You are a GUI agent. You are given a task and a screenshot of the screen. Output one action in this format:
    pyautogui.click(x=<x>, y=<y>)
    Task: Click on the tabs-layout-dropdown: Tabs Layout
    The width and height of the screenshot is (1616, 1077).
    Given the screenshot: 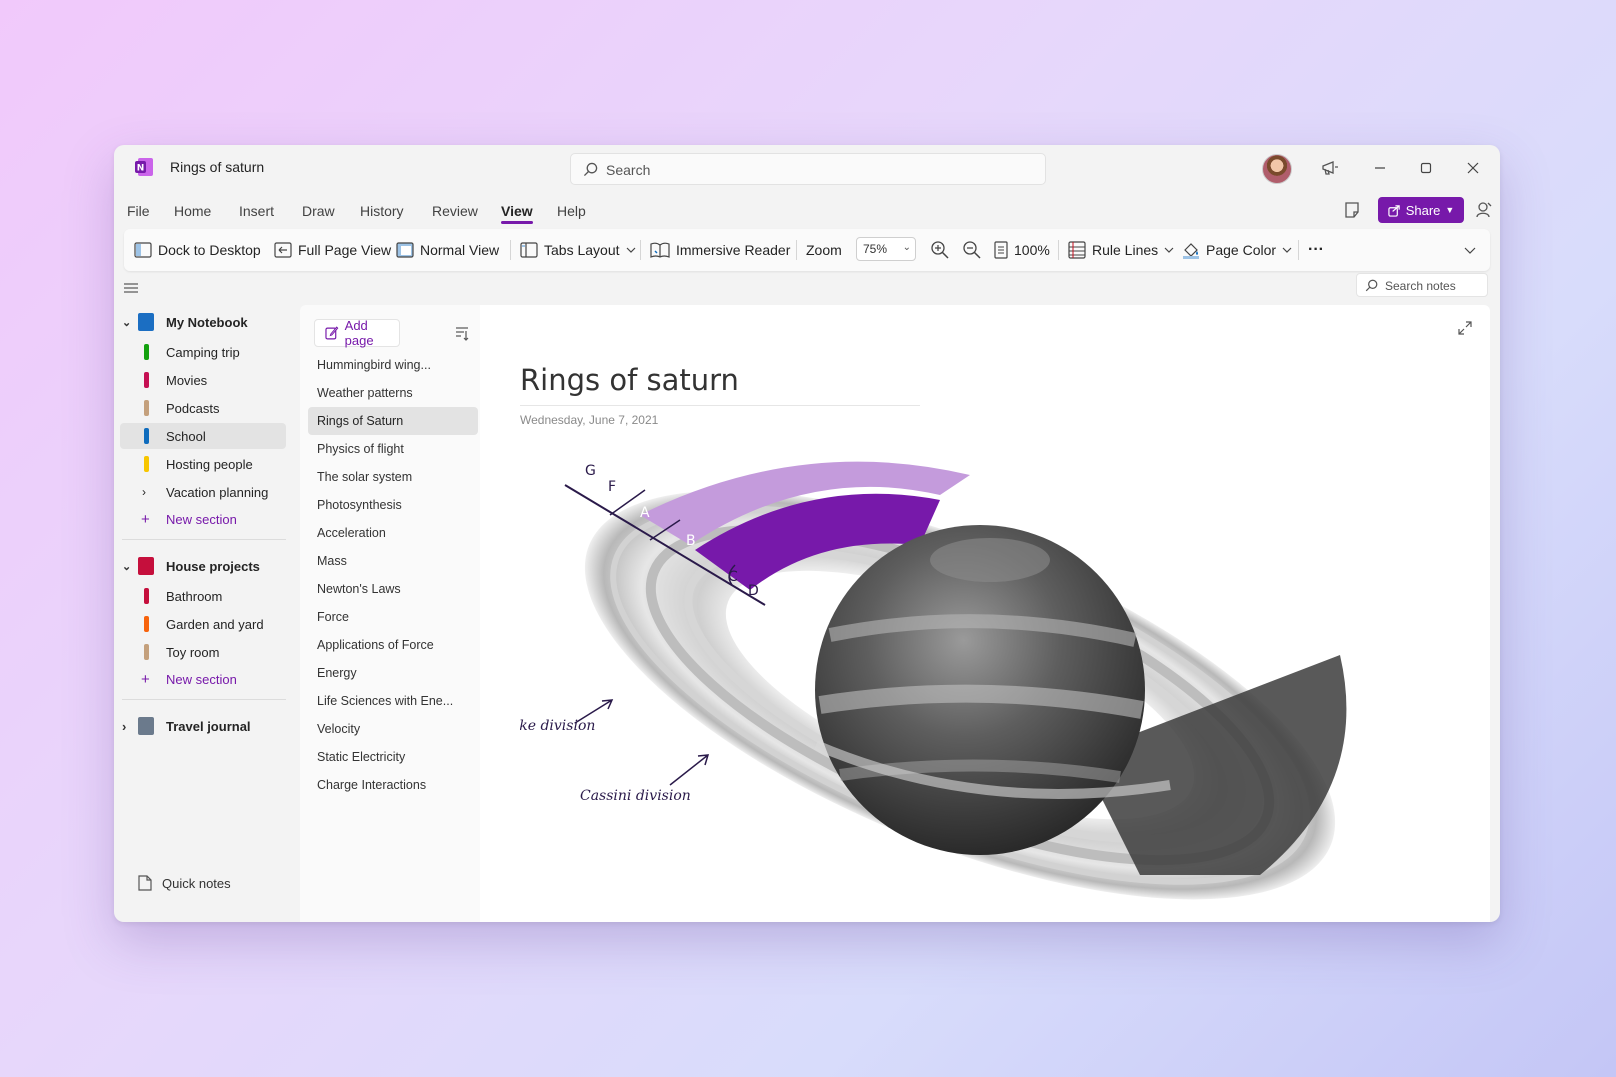 What is the action you would take?
    pyautogui.click(x=578, y=250)
    